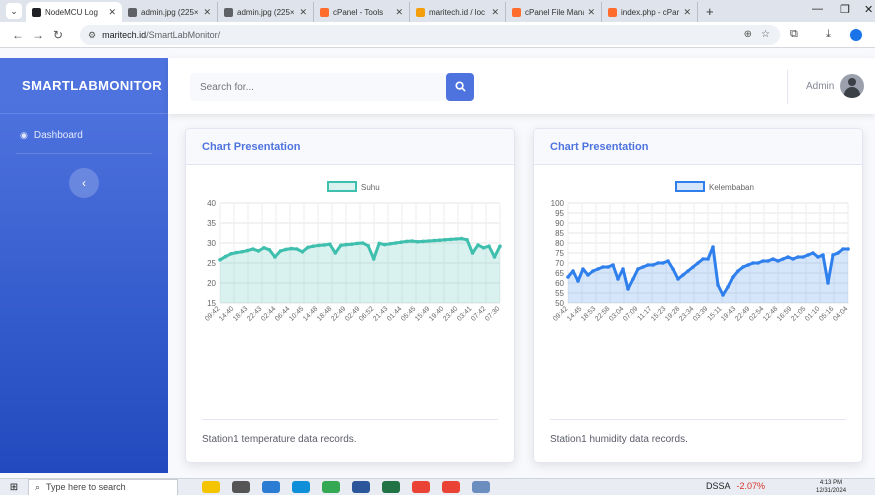 The width and height of the screenshot is (875, 495). Describe the element at coordinates (38, 35) in the screenshot. I see `forward-icon: →` at that location.